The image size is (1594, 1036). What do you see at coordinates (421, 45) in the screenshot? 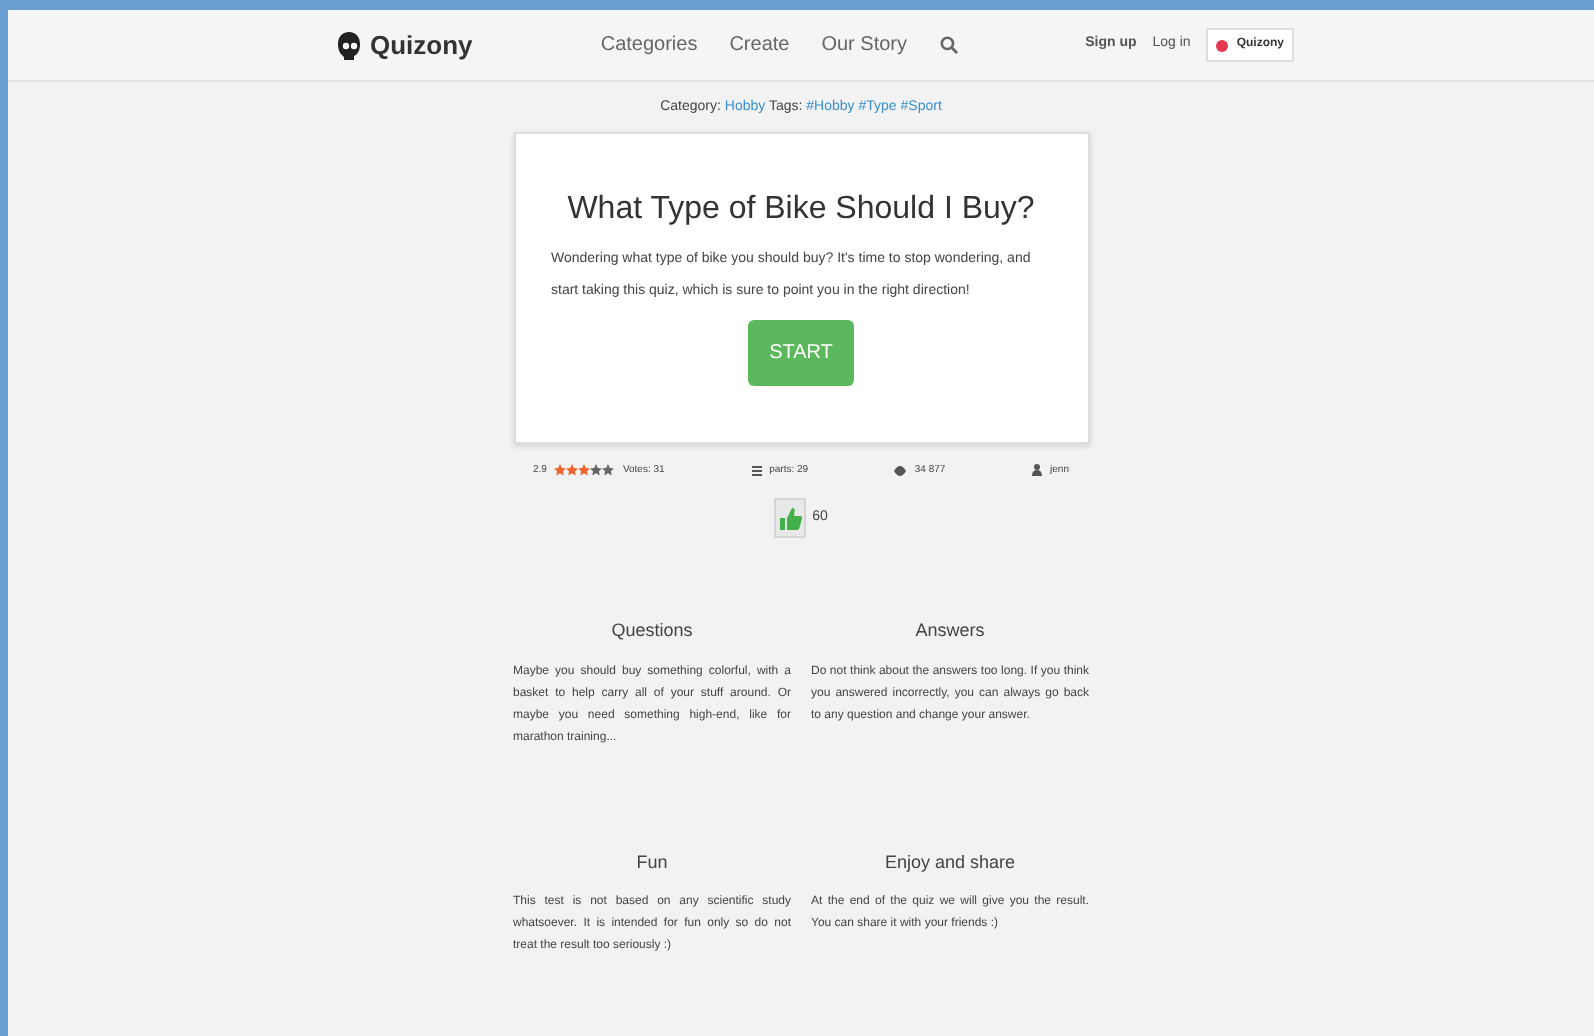
I see `brand-name: Quizony` at bounding box center [421, 45].